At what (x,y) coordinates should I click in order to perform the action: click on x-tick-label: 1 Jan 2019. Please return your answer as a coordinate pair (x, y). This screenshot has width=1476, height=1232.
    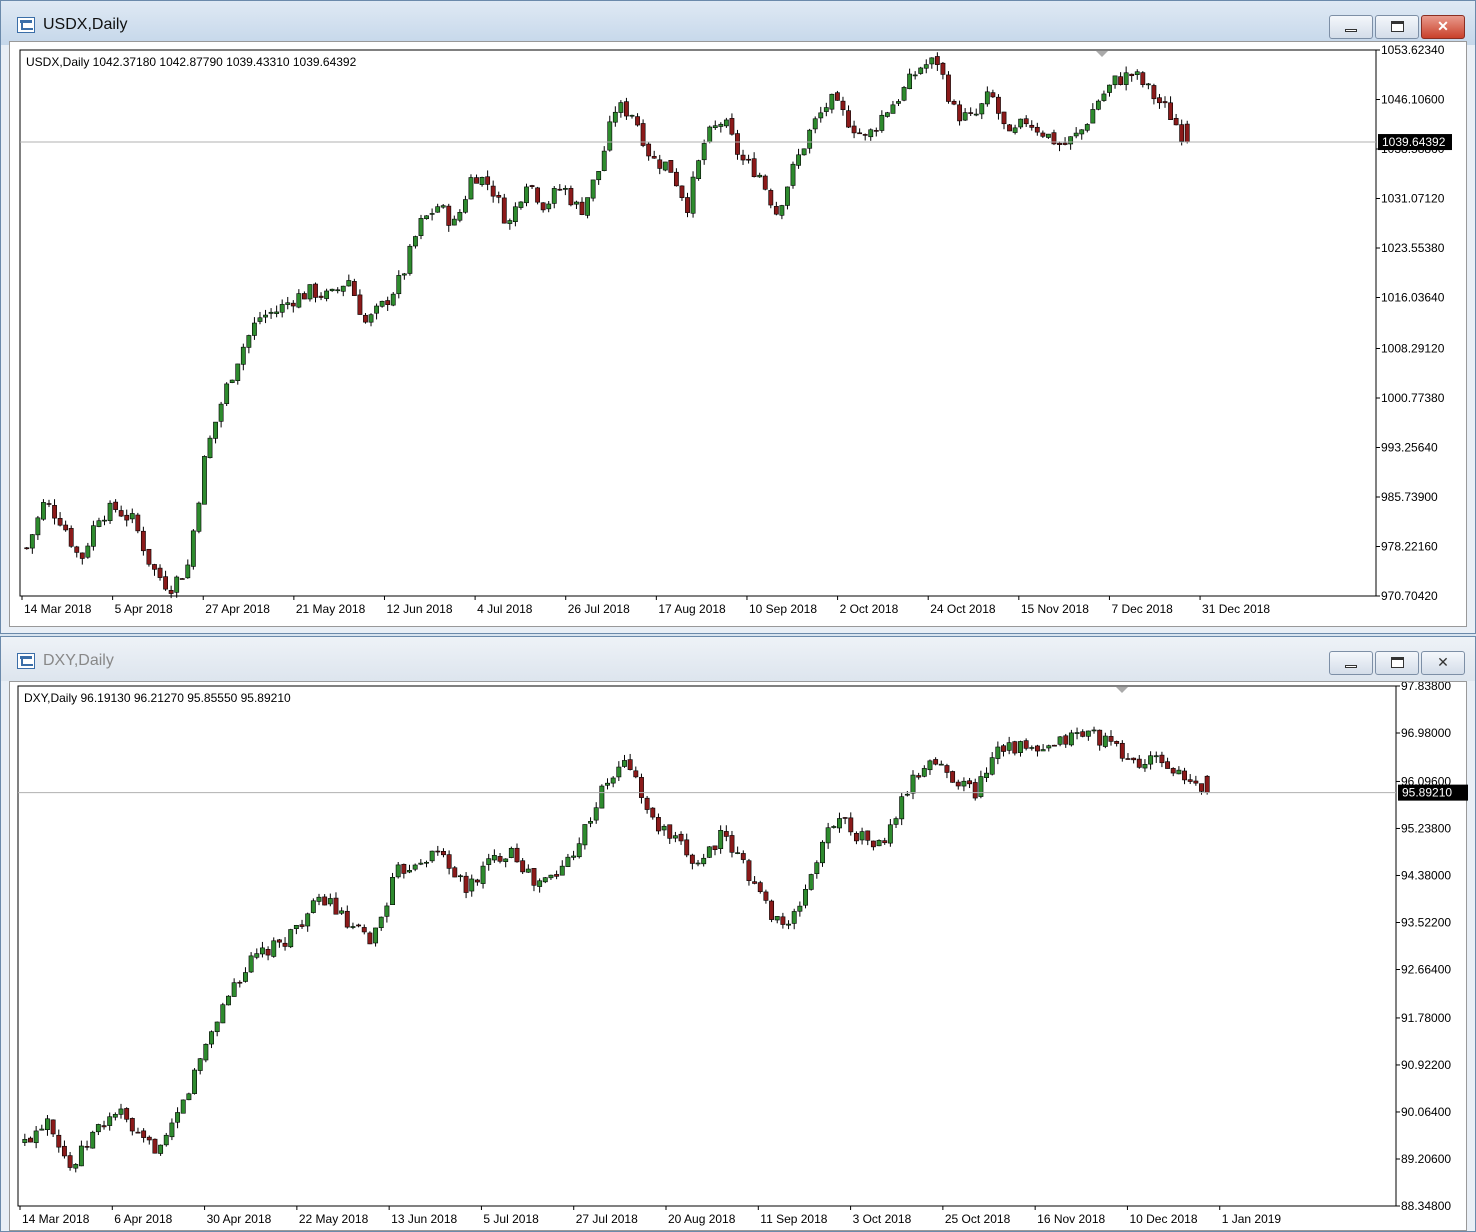
    Looking at the image, I should click on (1252, 1219).